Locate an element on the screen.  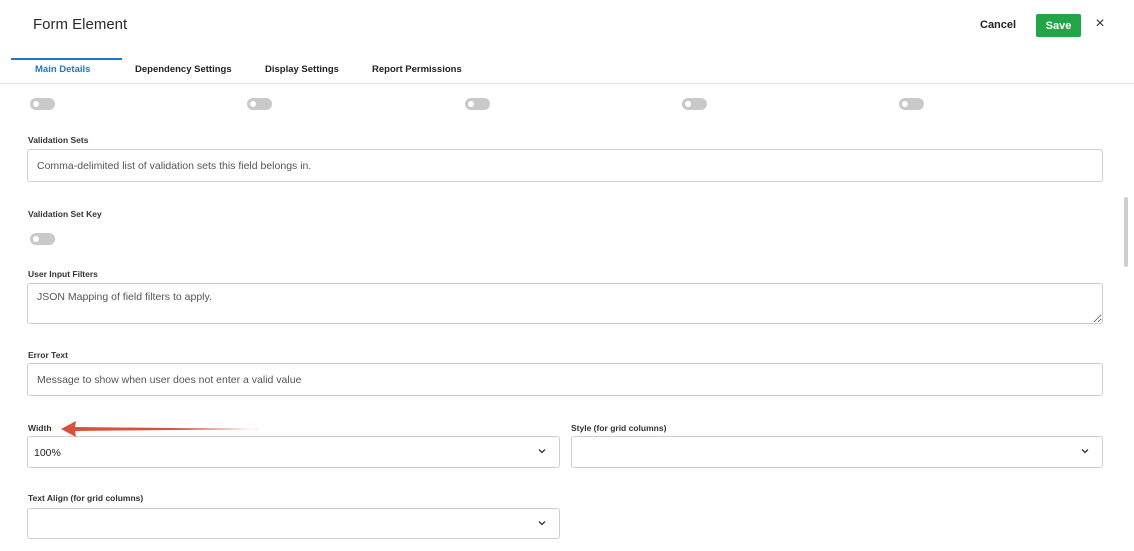
close-icon: × is located at coordinates (1100, 24).